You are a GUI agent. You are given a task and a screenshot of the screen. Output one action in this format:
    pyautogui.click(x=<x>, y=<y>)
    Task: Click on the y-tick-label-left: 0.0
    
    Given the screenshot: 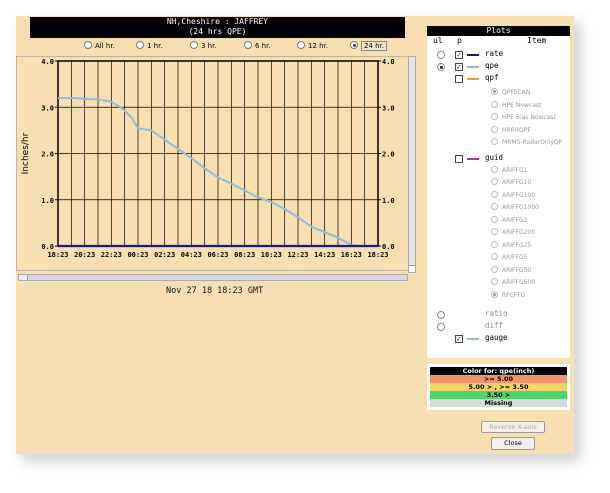 What is the action you would take?
    pyautogui.click(x=47, y=247)
    